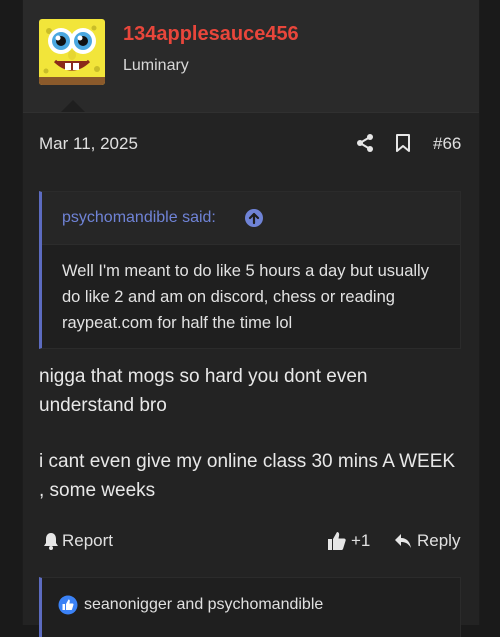 Image resolution: width=500 pixels, height=637 pixels. I want to click on share-icon, so click(365, 145).